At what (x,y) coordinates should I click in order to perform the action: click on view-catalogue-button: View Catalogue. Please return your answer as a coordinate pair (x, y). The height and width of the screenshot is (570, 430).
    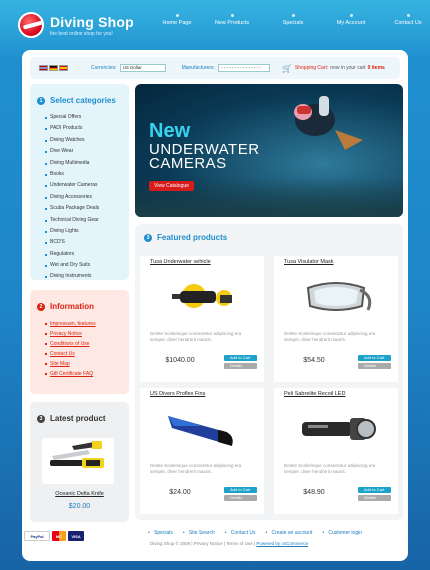
    Looking at the image, I should click on (171, 186).